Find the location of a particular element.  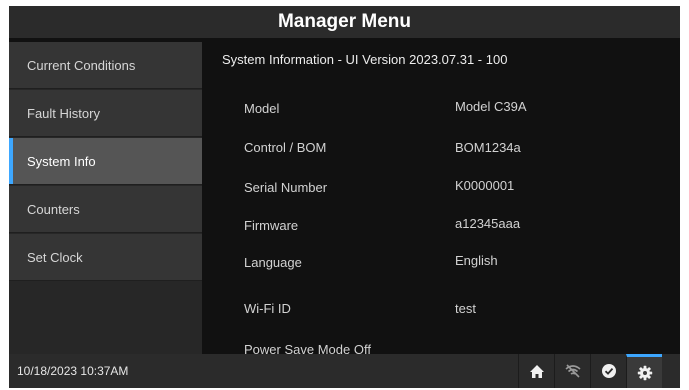

wifi-status-button is located at coordinates (572, 371).